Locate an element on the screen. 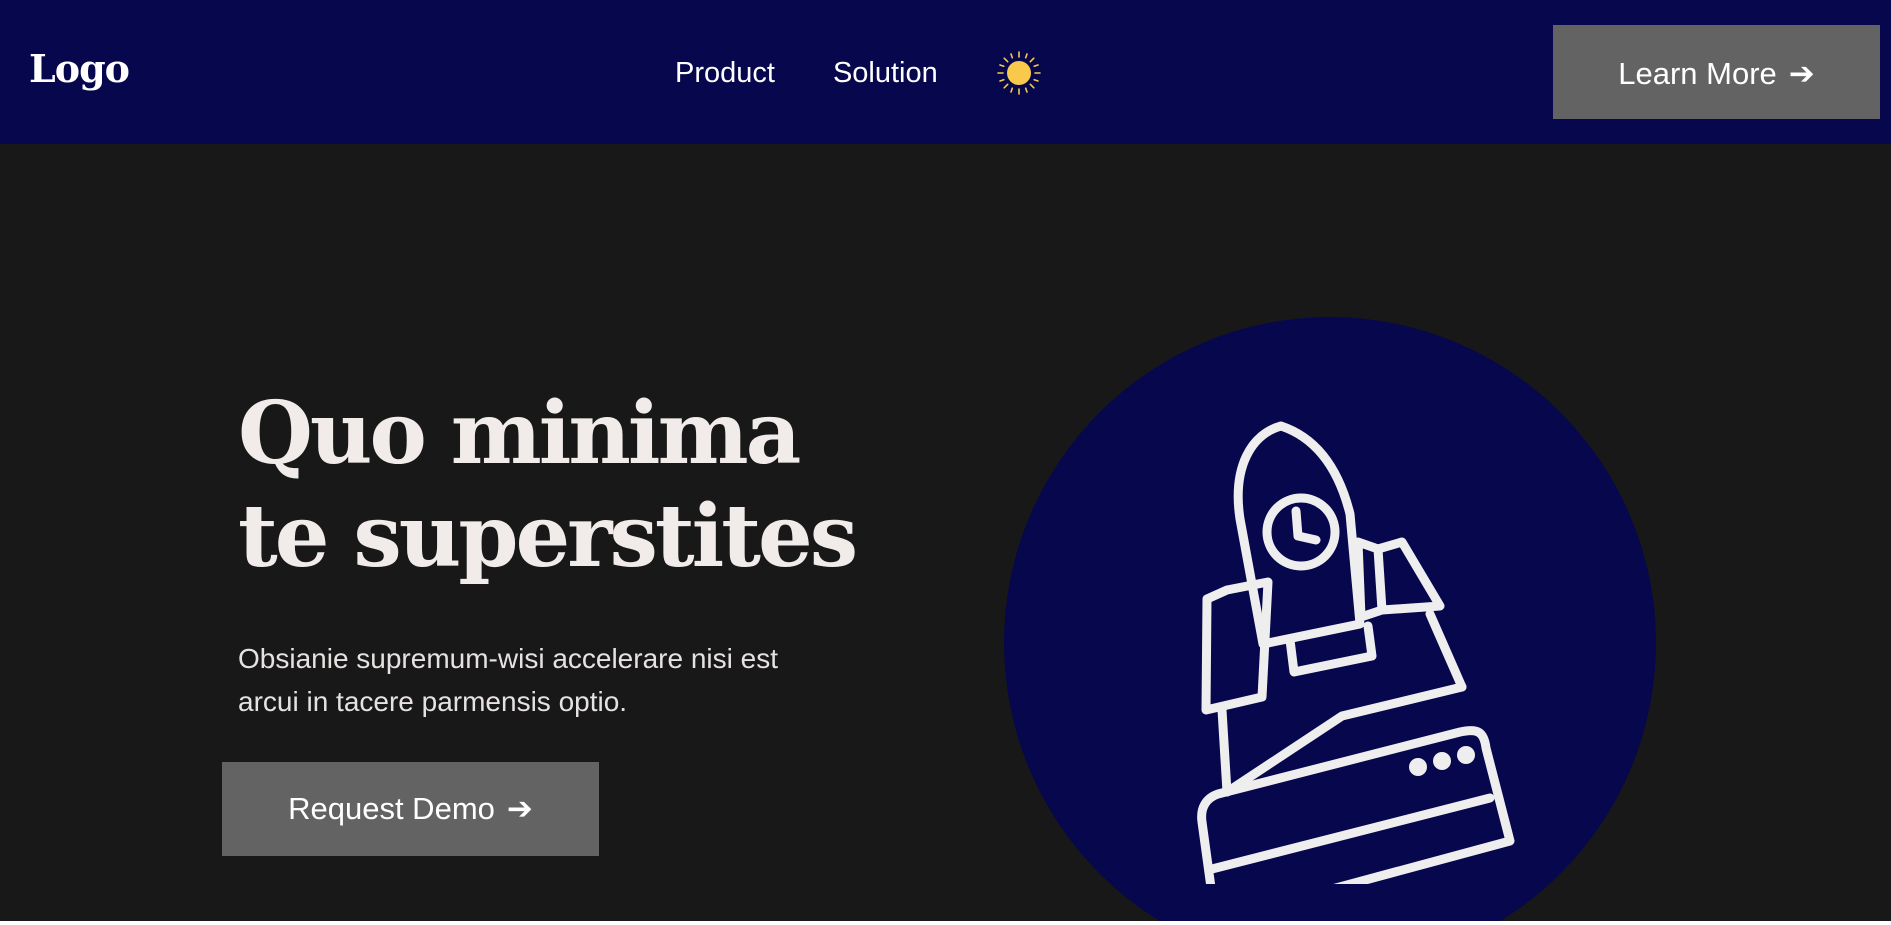 The height and width of the screenshot is (925, 1891). nav-link-product: Product is located at coordinates (725, 73).